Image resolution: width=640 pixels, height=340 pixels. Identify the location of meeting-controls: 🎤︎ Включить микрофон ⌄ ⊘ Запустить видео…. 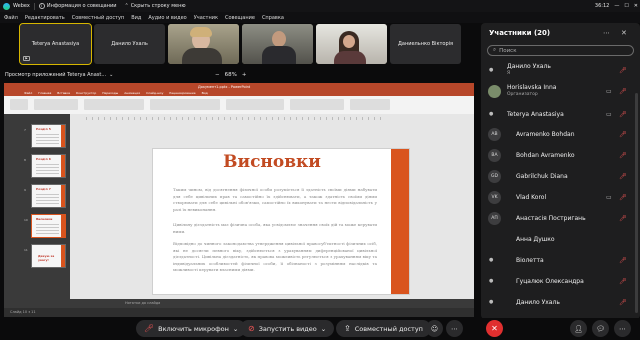
(320, 329).